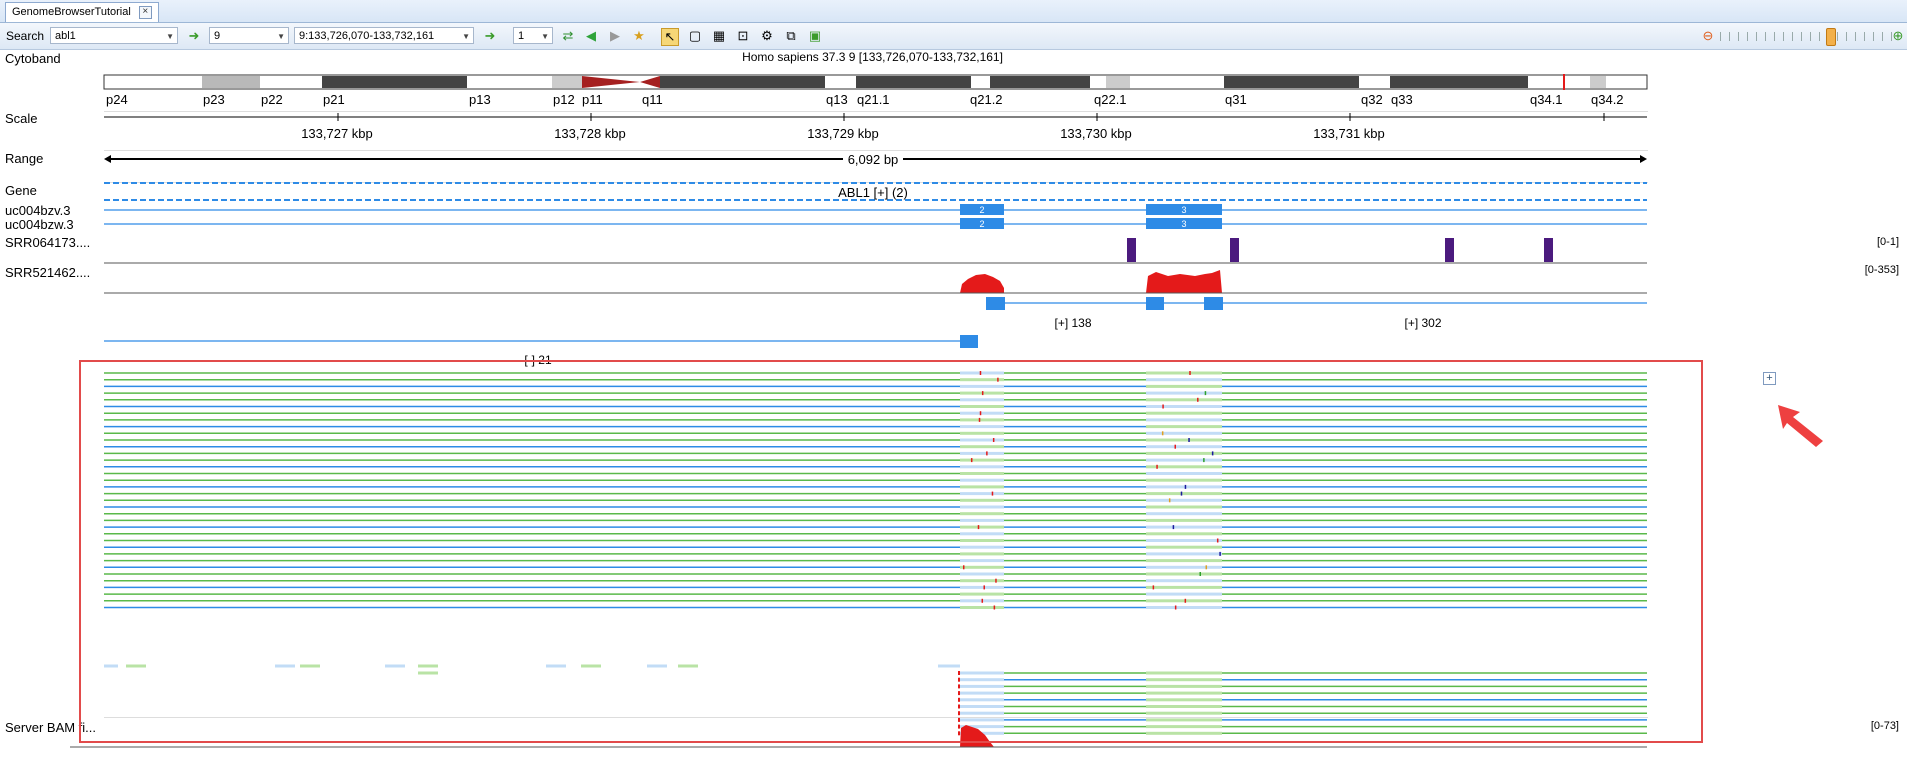  Describe the element at coordinates (564, 99) in the screenshot. I see `cytoband-label: p12` at that location.